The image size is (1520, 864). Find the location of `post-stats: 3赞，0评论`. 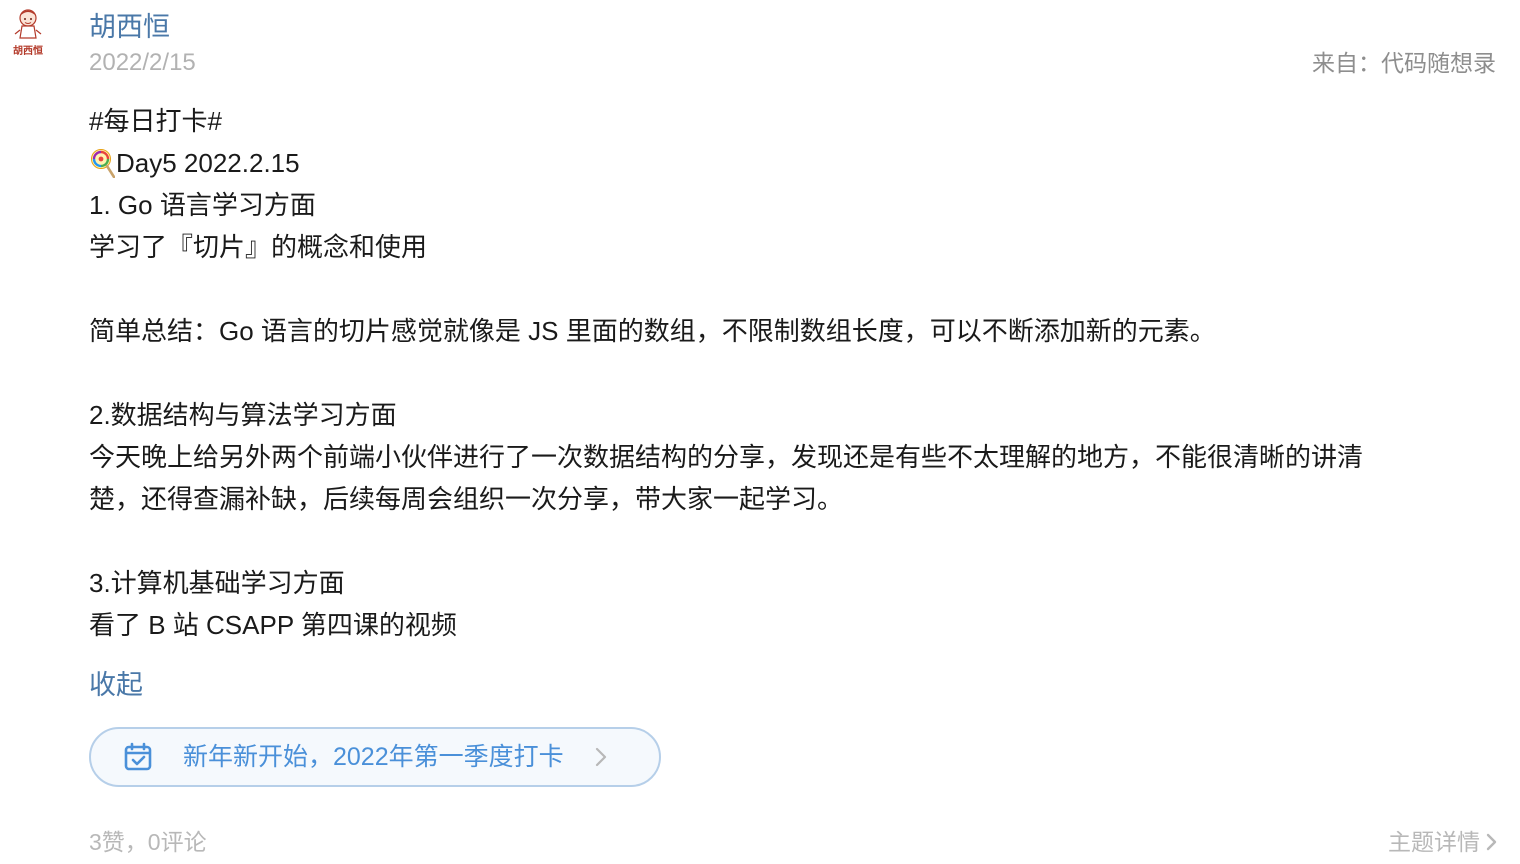

post-stats: 3赞，0评论 is located at coordinates (148, 842).